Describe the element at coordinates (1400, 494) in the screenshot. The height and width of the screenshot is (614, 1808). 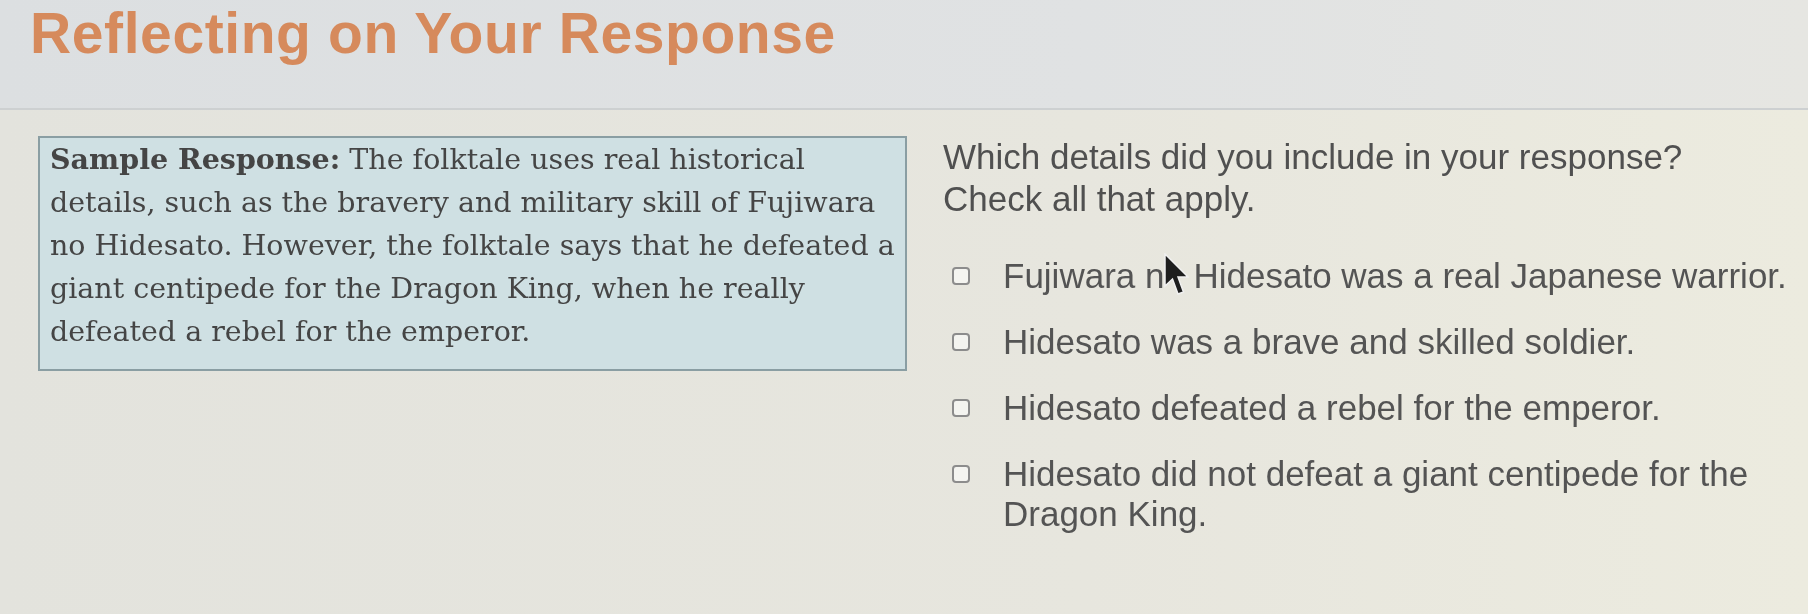
I see `option-label: Hidesato did not defeat a giant centipede for the Dragon King.` at that location.